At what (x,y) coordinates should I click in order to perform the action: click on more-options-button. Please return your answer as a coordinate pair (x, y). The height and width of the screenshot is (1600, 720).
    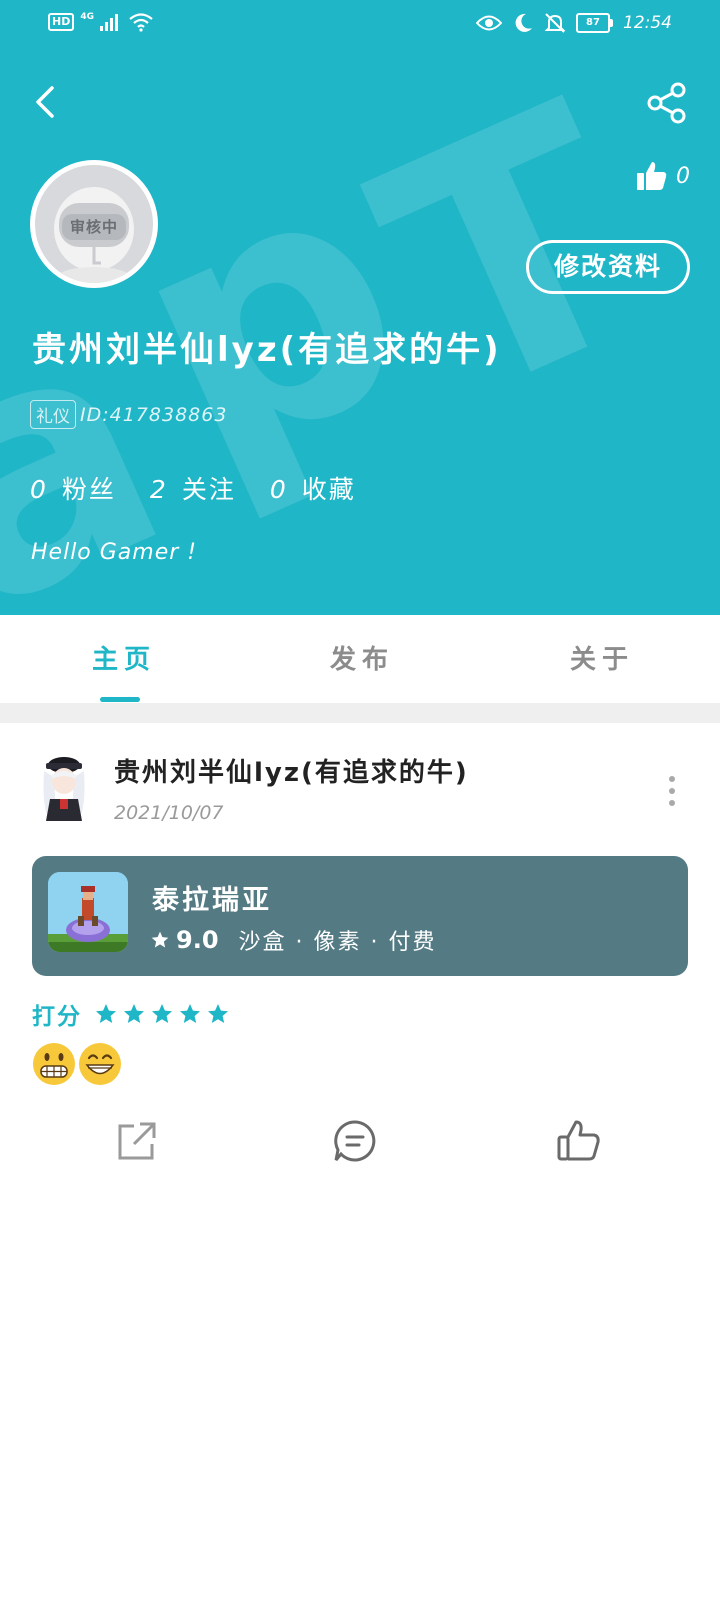
    Looking at the image, I should click on (672, 791).